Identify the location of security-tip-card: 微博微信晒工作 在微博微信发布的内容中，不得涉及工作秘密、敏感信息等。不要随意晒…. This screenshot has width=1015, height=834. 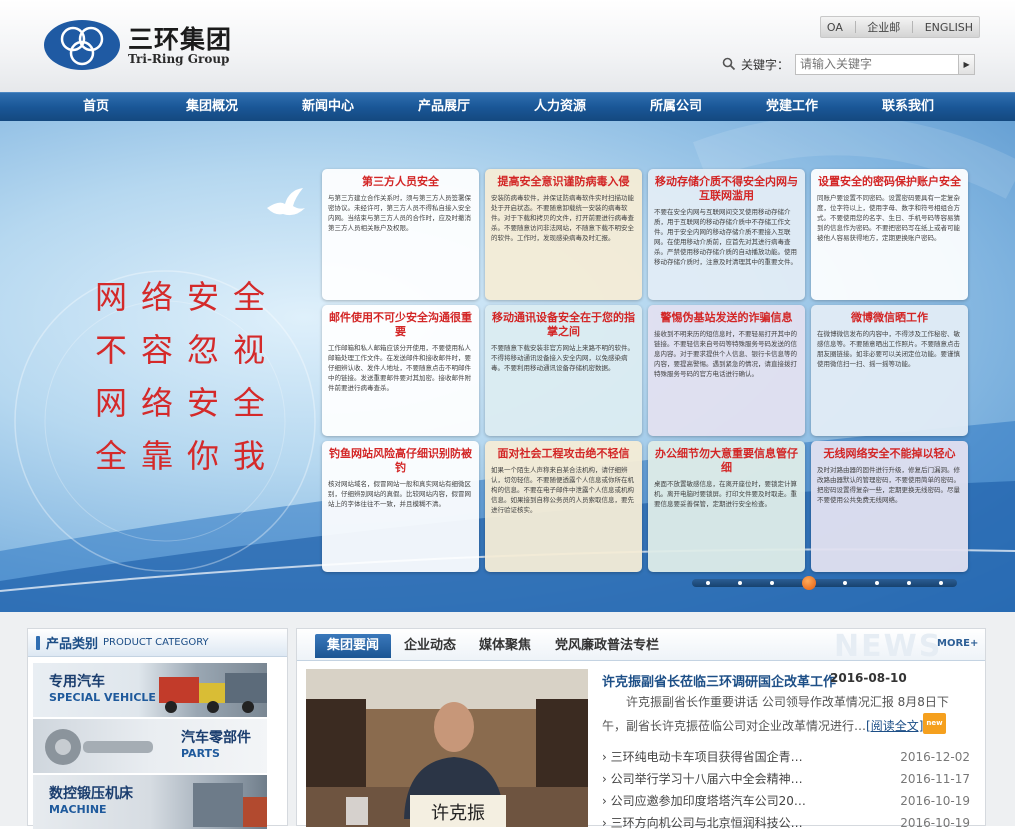
(889, 370).